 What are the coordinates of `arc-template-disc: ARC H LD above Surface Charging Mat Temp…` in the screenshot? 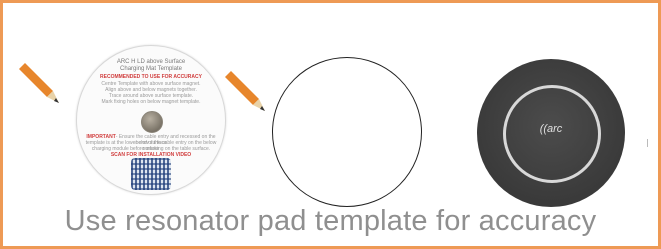 It's located at (151, 120).